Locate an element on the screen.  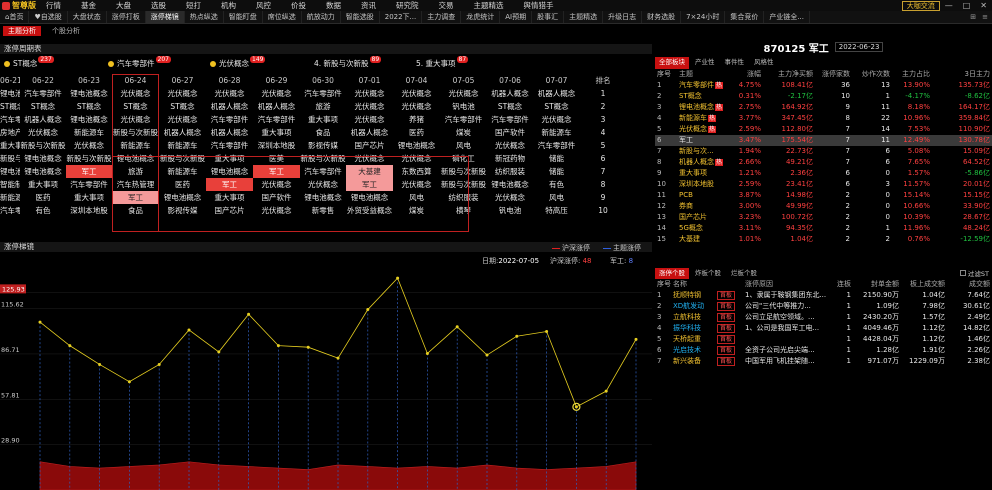
date-header: 06-30 is located at coordinates (323, 80).